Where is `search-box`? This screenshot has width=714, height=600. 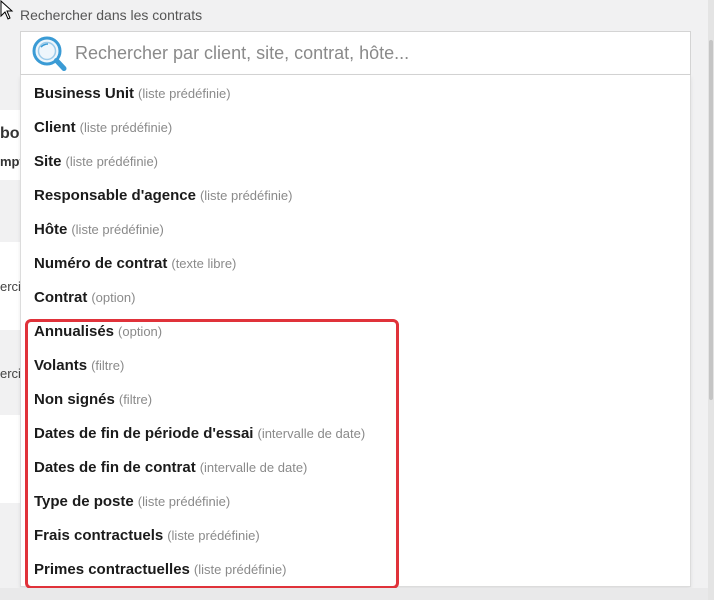 search-box is located at coordinates (355, 53).